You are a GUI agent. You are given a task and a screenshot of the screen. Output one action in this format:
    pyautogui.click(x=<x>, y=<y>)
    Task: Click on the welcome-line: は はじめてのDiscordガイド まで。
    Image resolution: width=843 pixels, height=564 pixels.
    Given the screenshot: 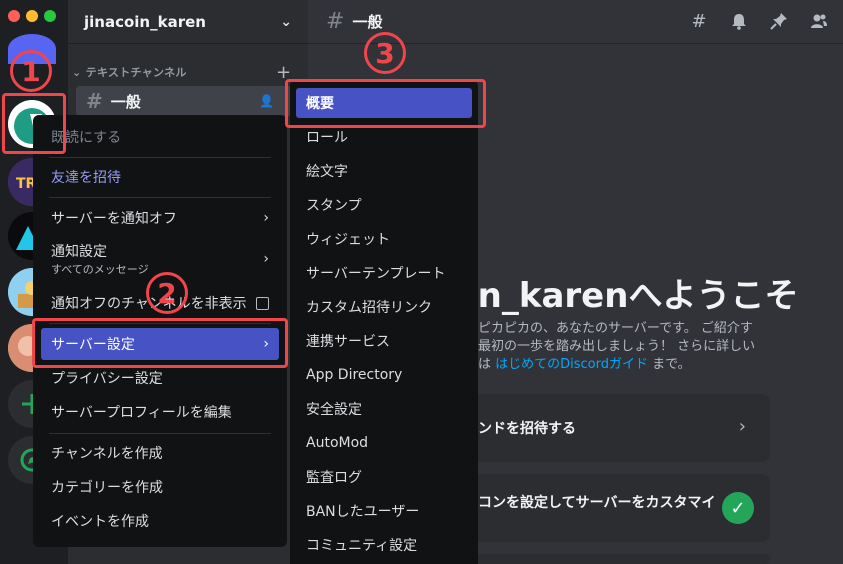 What is the action you would take?
    pyautogui.click(x=628, y=365)
    